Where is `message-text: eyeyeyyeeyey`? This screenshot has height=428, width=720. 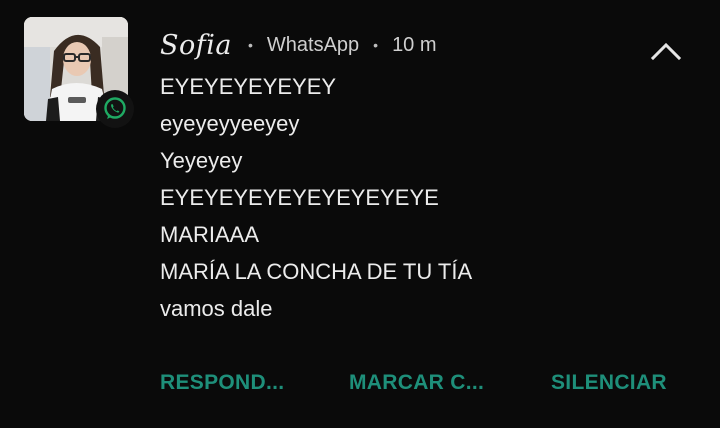
message-text: eyeyeyyeeyey is located at coordinates (230, 123).